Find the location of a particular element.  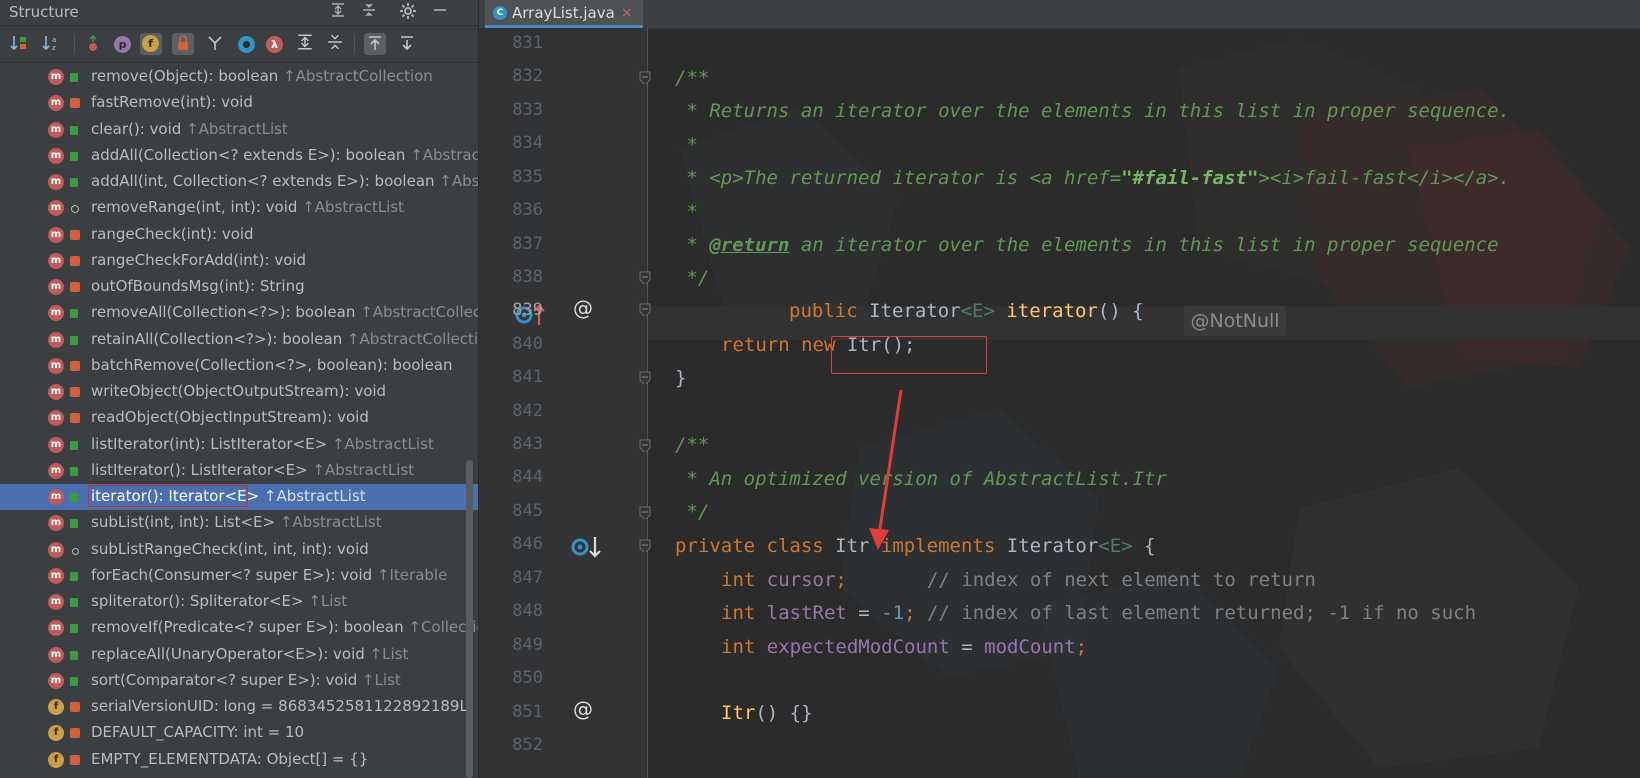

member-row: m rangeCheckForAdd(int): void is located at coordinates (239, 261).